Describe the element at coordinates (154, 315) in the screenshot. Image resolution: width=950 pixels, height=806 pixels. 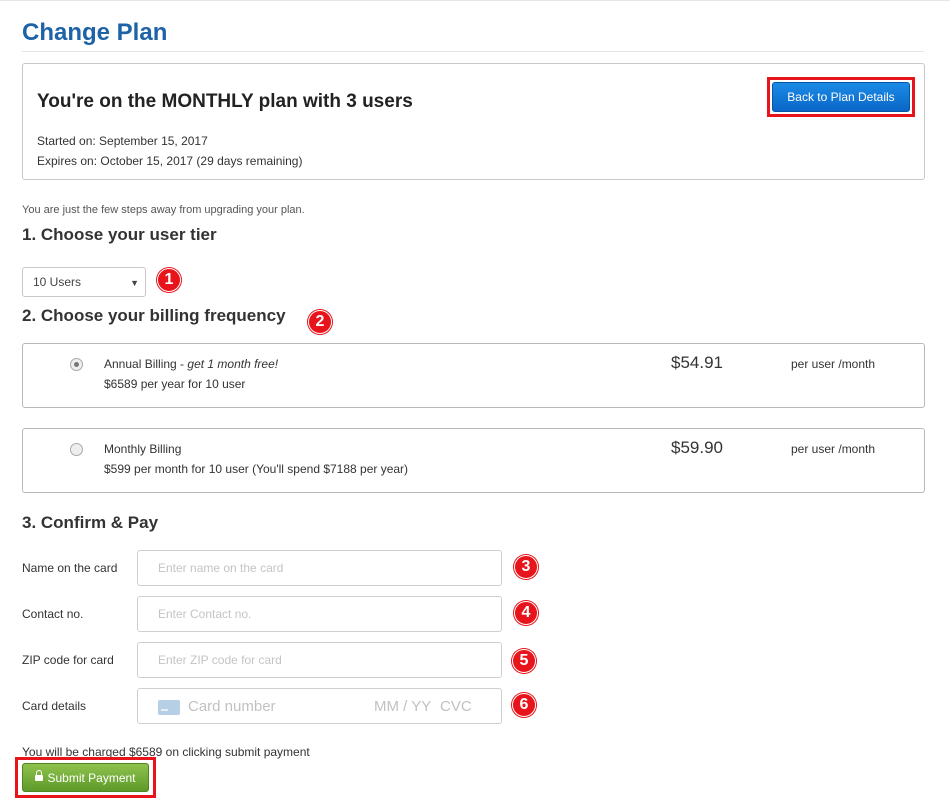
I see `step2-heading: 2. Choose your billing frequency` at that location.